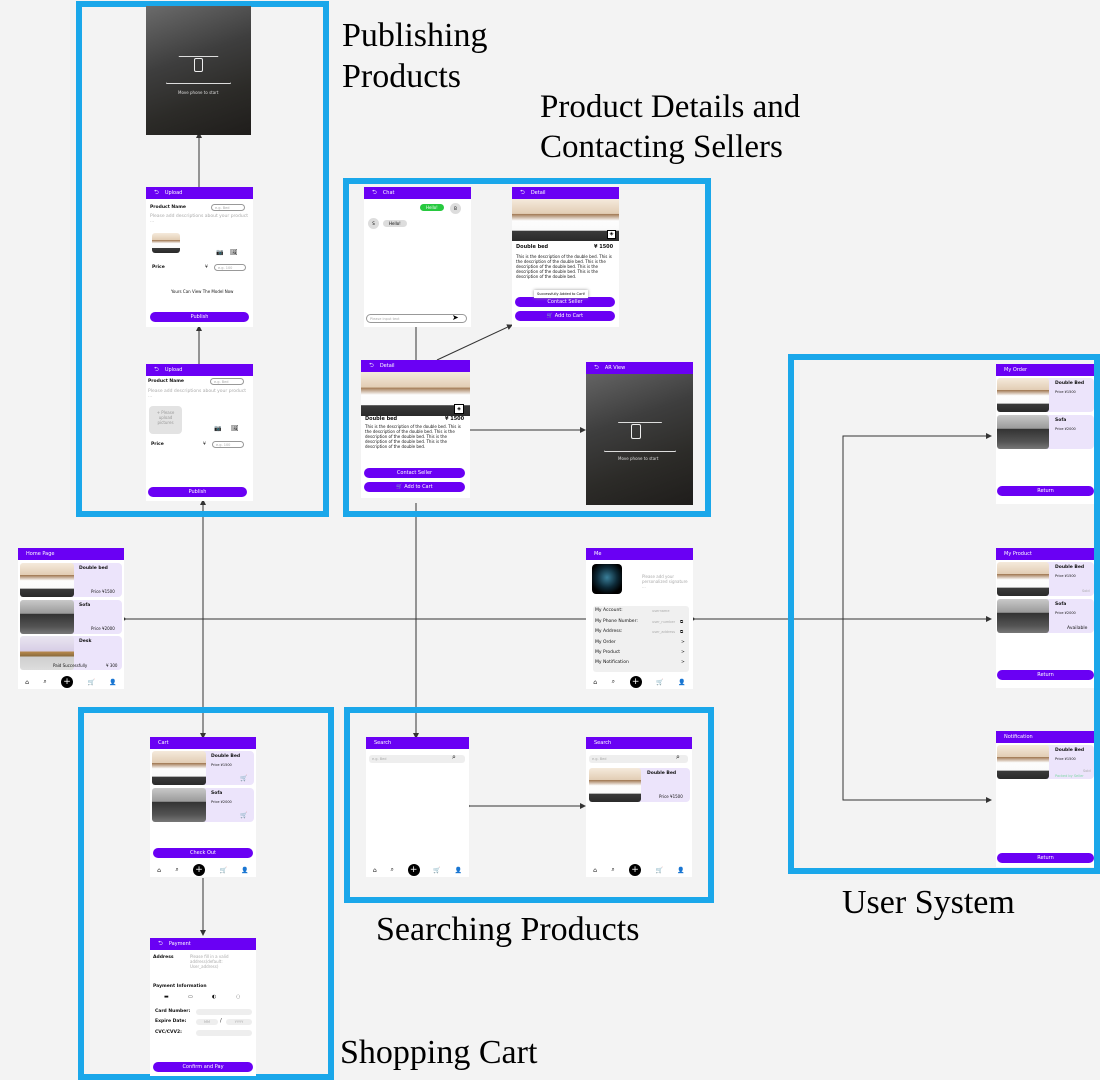  What do you see at coordinates (224, 1012) in the screenshot?
I see `card-number-input` at bounding box center [224, 1012].